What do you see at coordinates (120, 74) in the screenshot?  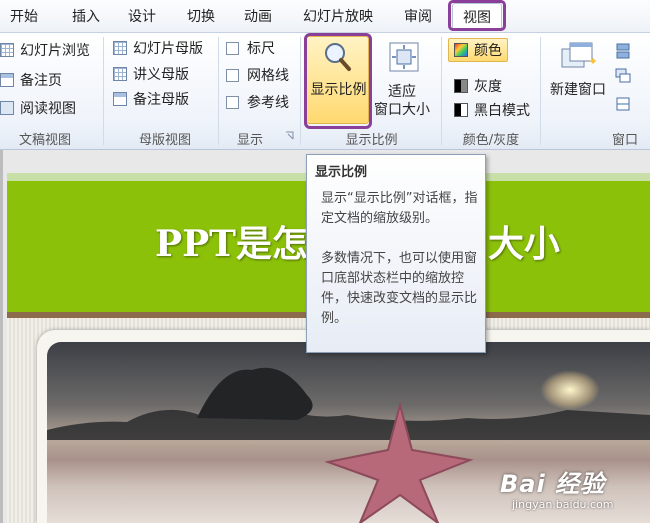 I see `handout-master-icon` at bounding box center [120, 74].